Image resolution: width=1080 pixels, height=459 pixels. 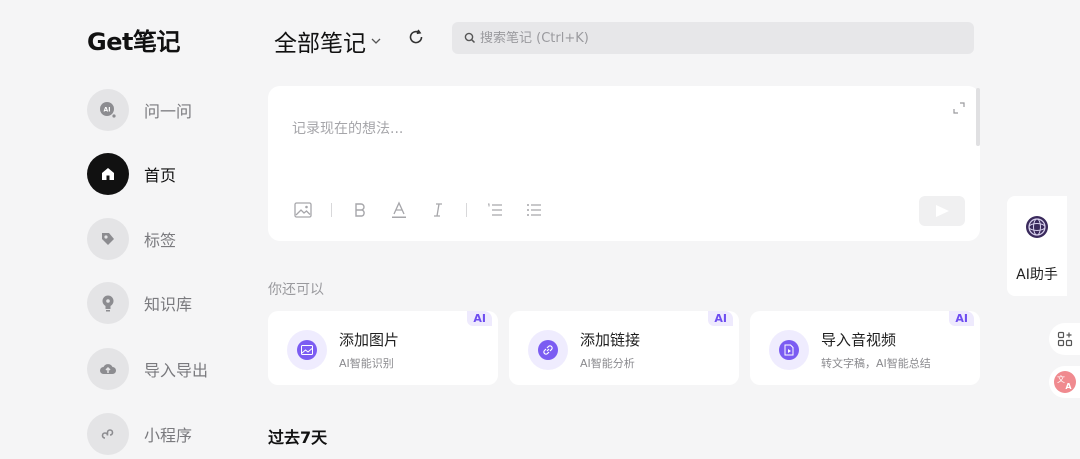 I want to click on sidebar-item-home: 首页, so click(x=167, y=174).